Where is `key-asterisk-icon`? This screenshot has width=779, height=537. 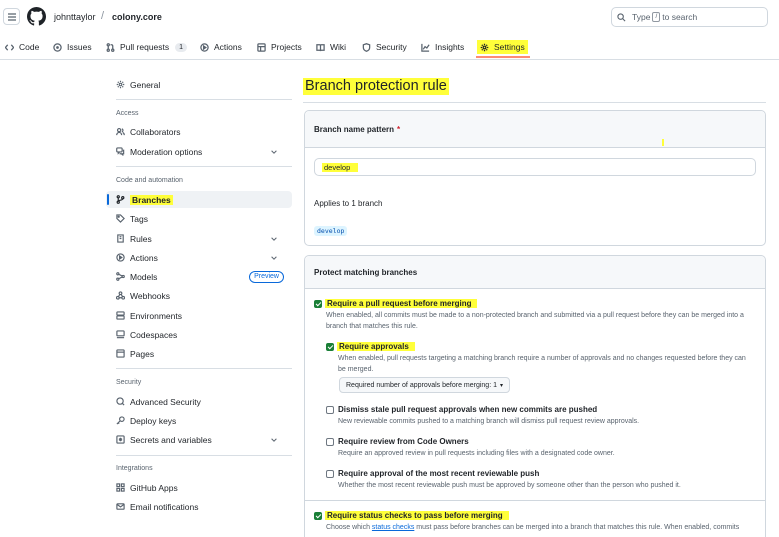
key-asterisk-icon is located at coordinates (120, 439).